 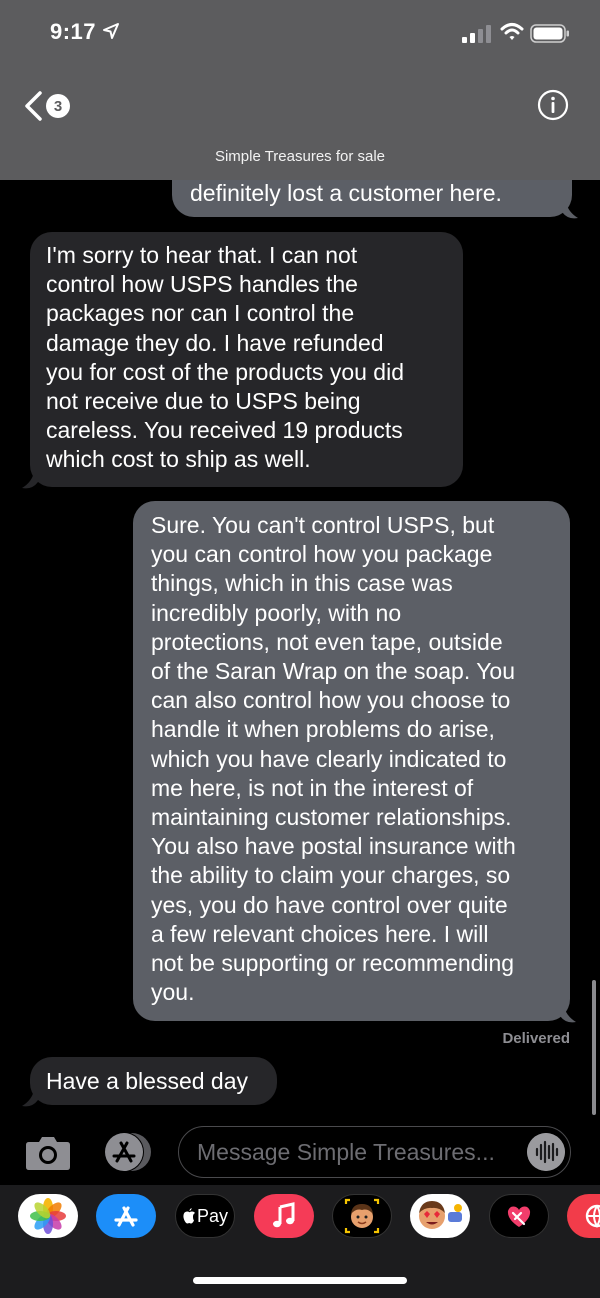 What do you see at coordinates (592, 1216) in the screenshot?
I see `web-images-icon` at bounding box center [592, 1216].